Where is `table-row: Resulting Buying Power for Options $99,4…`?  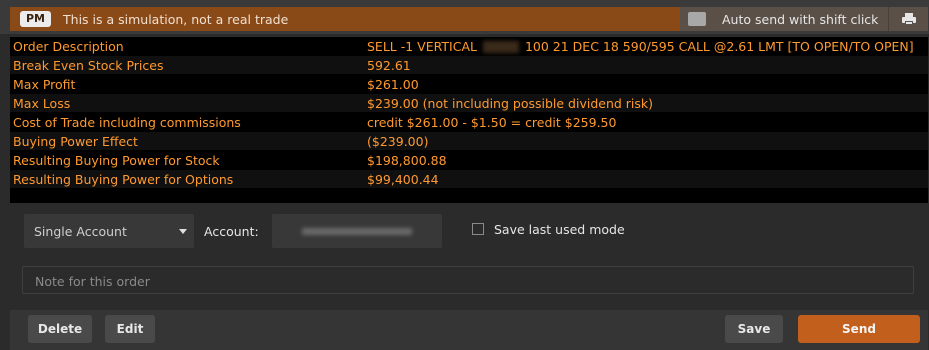
table-row: Resulting Buying Power for Options $99,4… is located at coordinates (469, 179).